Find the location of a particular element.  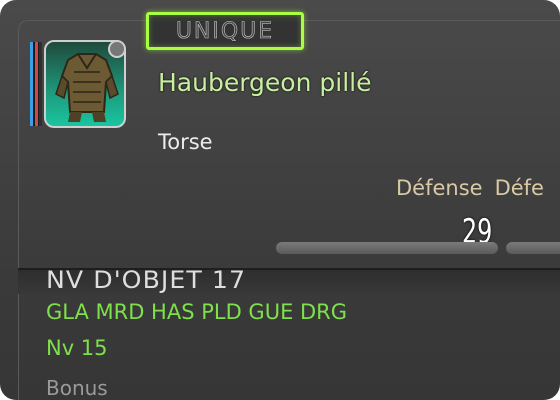

rarity-stripe-blue is located at coordinates (31, 84).